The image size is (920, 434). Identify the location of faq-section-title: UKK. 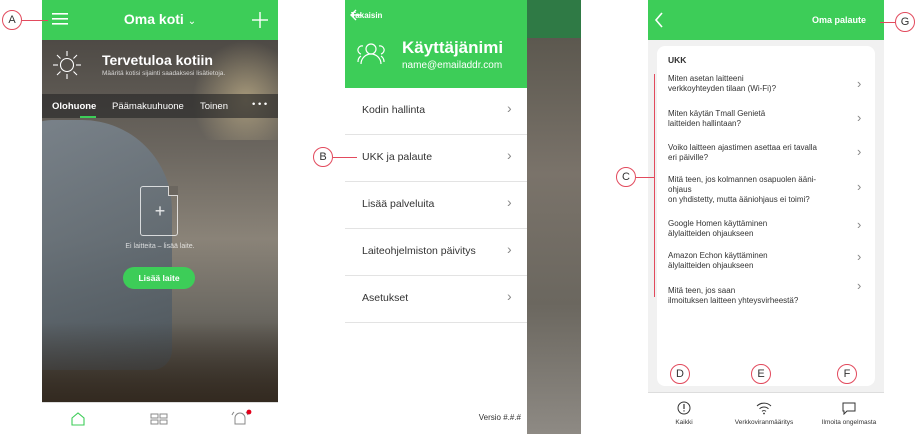
(677, 60).